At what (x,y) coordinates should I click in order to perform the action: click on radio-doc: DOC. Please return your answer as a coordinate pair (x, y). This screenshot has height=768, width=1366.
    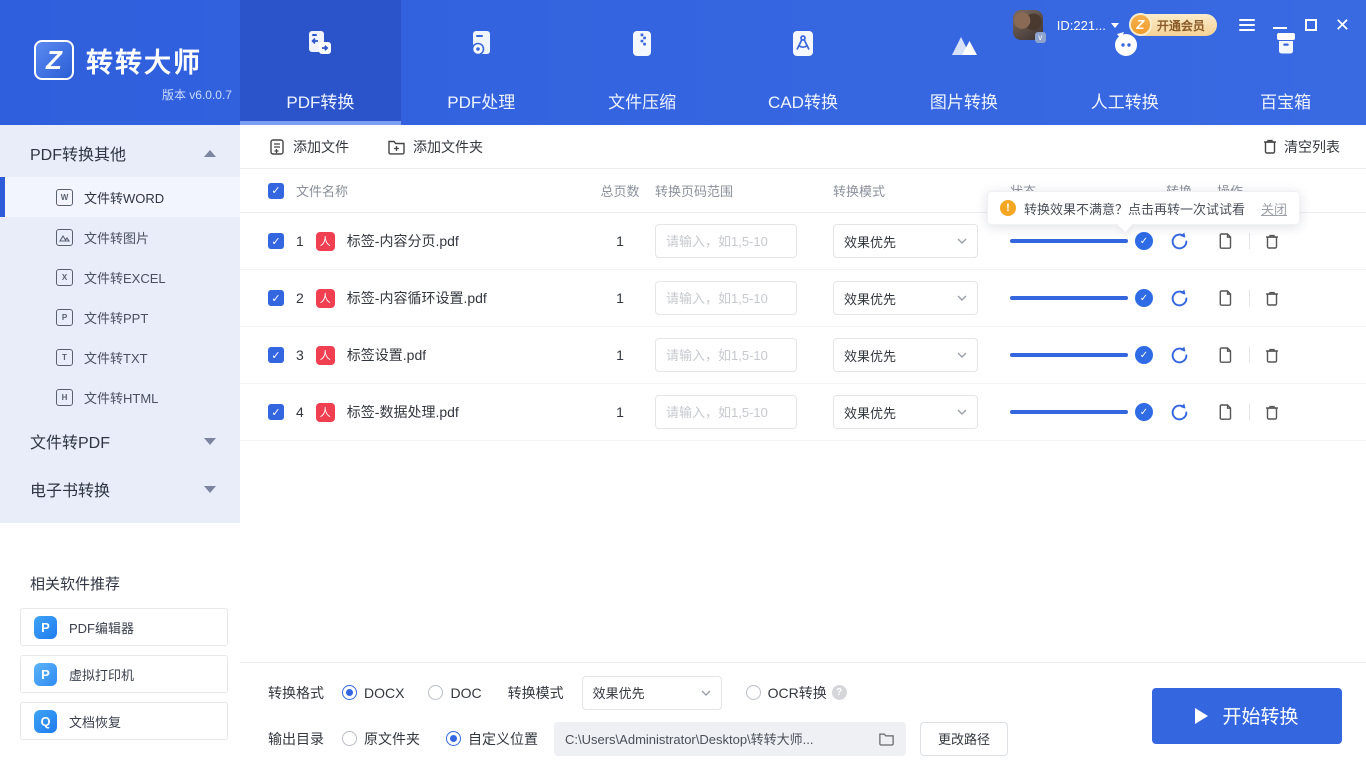
    Looking at the image, I should click on (455, 693).